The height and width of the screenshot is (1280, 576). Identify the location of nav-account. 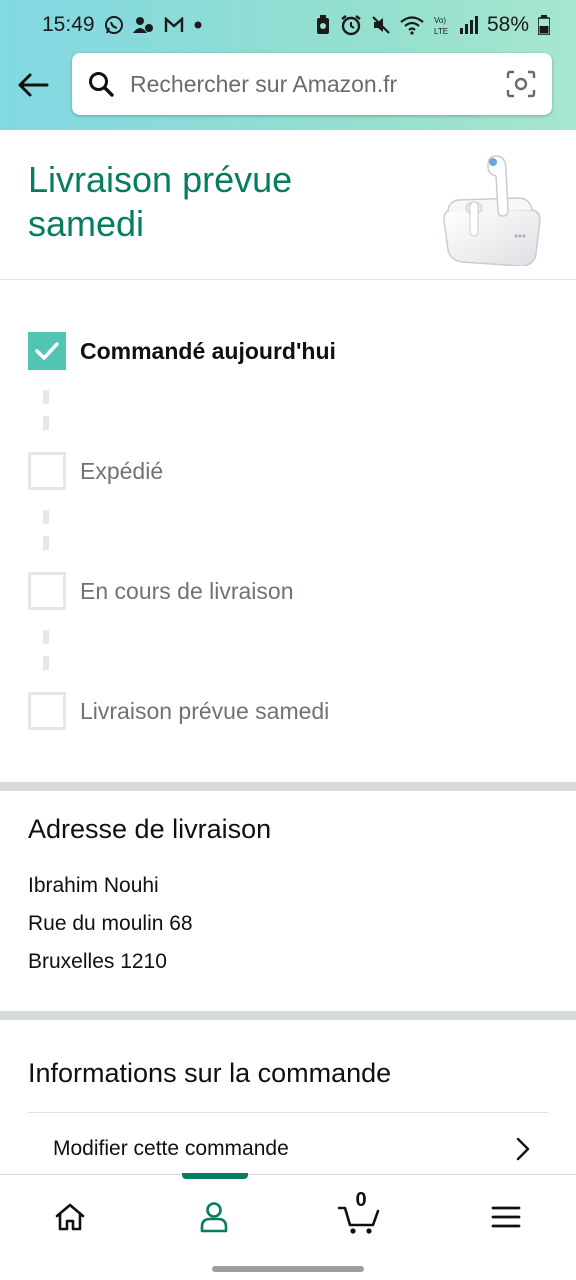
(214, 1217).